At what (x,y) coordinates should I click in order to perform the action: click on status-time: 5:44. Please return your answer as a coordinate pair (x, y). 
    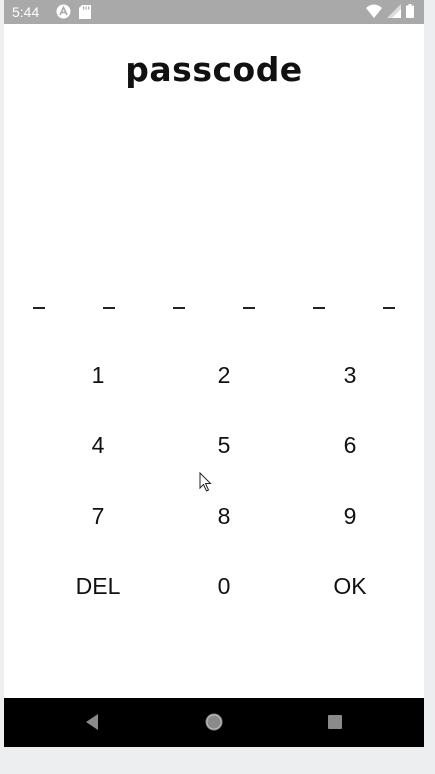
    Looking at the image, I should click on (26, 12).